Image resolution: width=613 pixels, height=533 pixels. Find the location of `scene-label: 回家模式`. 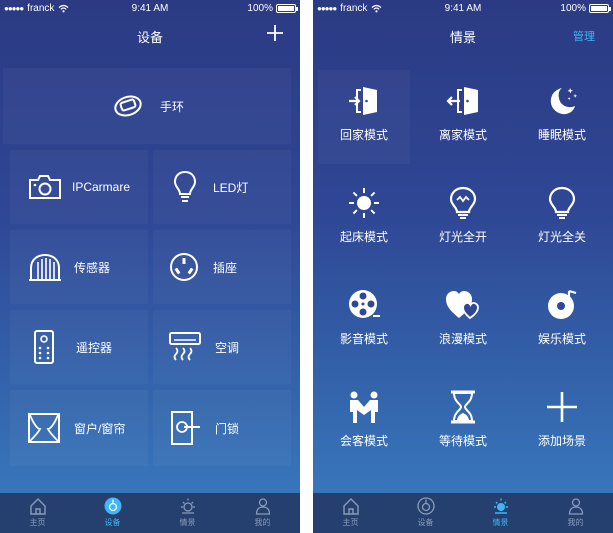

scene-label: 回家模式 is located at coordinates (363, 135).